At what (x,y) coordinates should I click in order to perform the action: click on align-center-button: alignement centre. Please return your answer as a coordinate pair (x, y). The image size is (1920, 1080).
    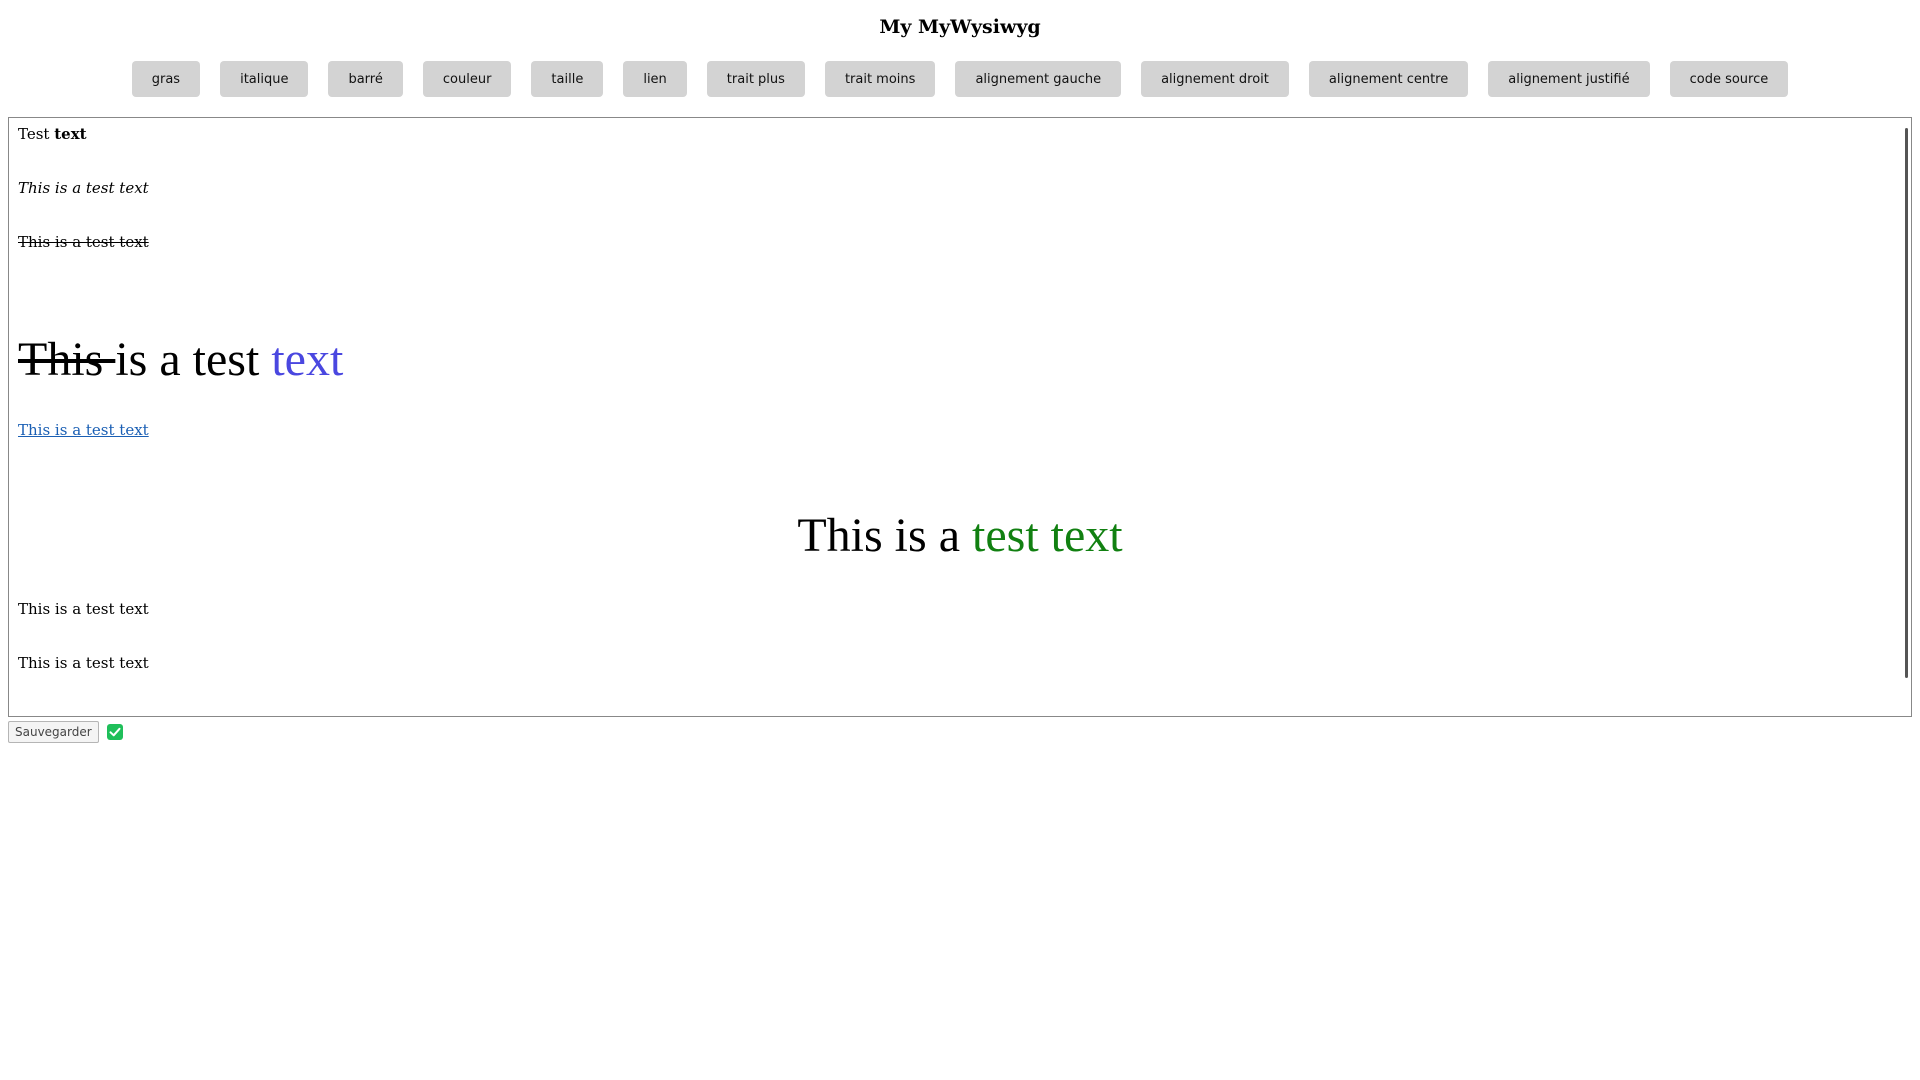
    Looking at the image, I should click on (1388, 79).